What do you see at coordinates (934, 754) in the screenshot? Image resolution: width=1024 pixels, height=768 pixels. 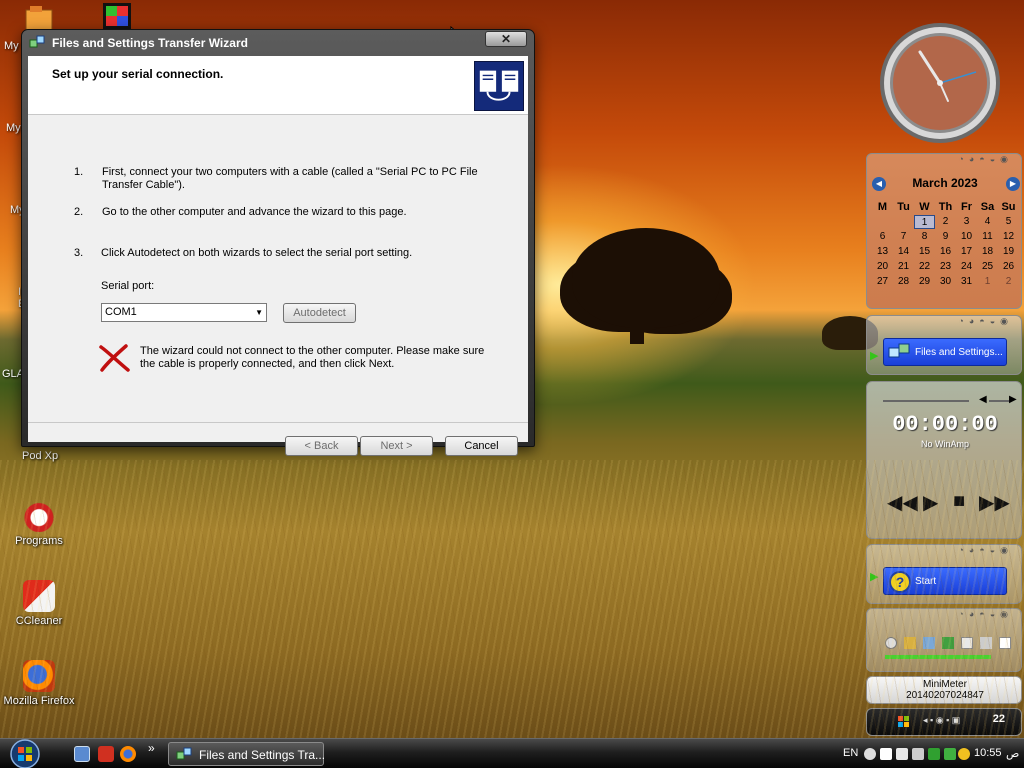 I see `check-icon` at bounding box center [934, 754].